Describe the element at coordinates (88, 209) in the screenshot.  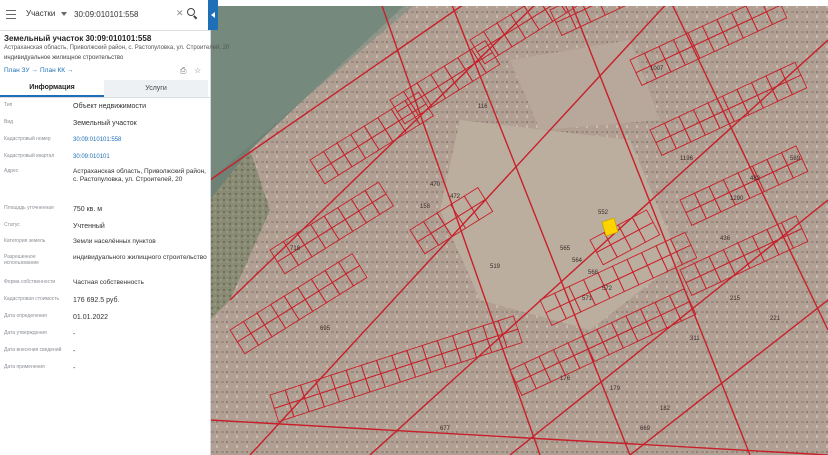
I see `property-value: 750 кв. м` at that location.